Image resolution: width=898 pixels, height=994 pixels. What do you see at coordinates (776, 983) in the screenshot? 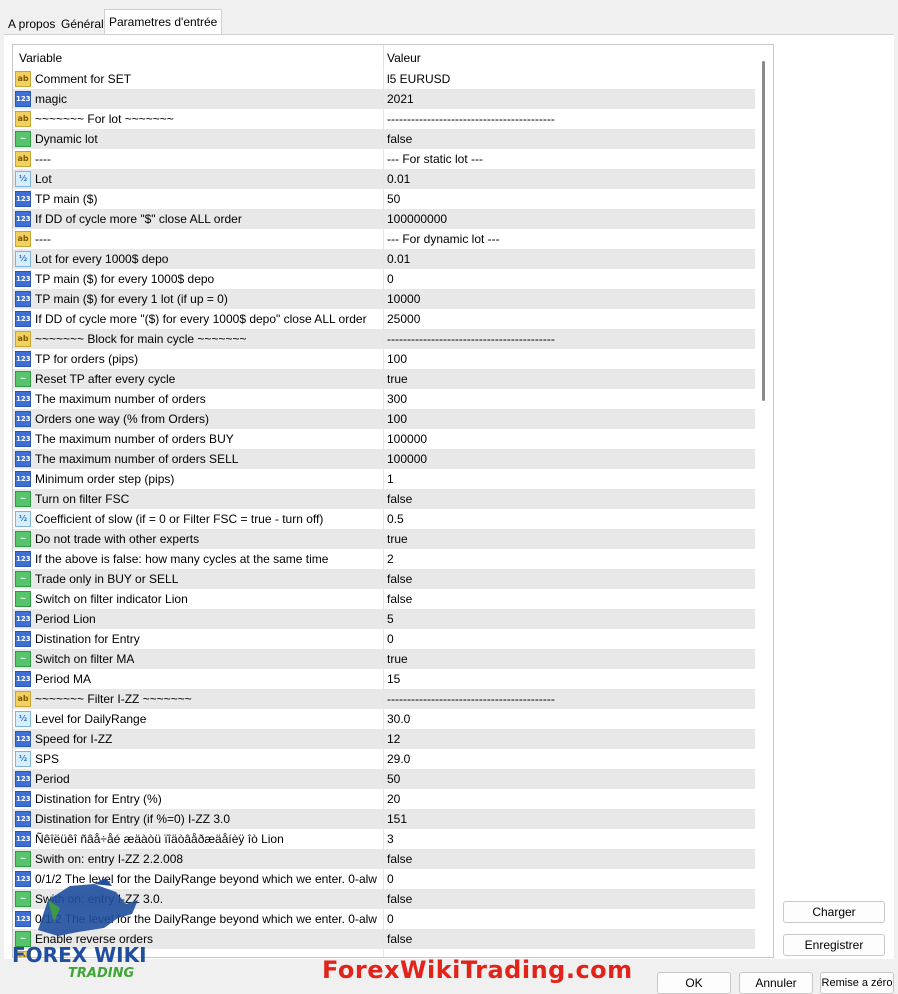
I see `annuler-button: Annuler` at bounding box center [776, 983].